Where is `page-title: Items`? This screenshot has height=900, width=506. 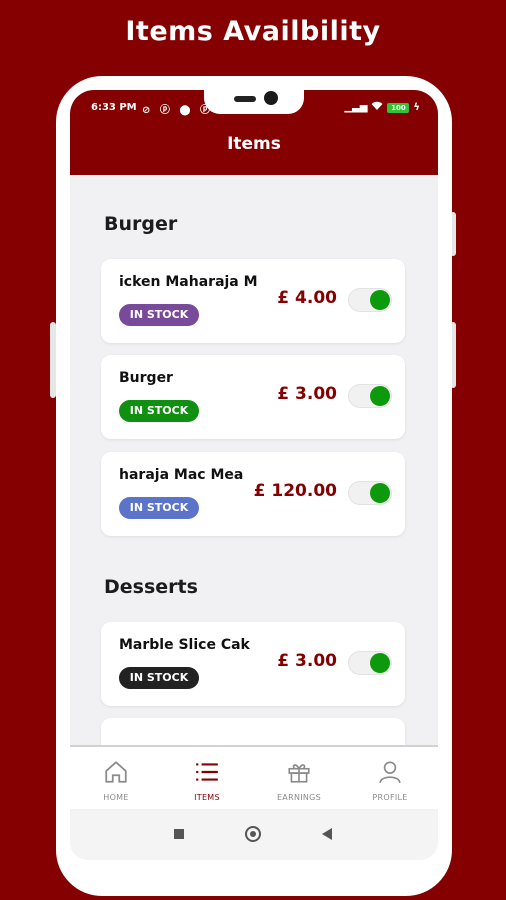
page-title: Items is located at coordinates (254, 144).